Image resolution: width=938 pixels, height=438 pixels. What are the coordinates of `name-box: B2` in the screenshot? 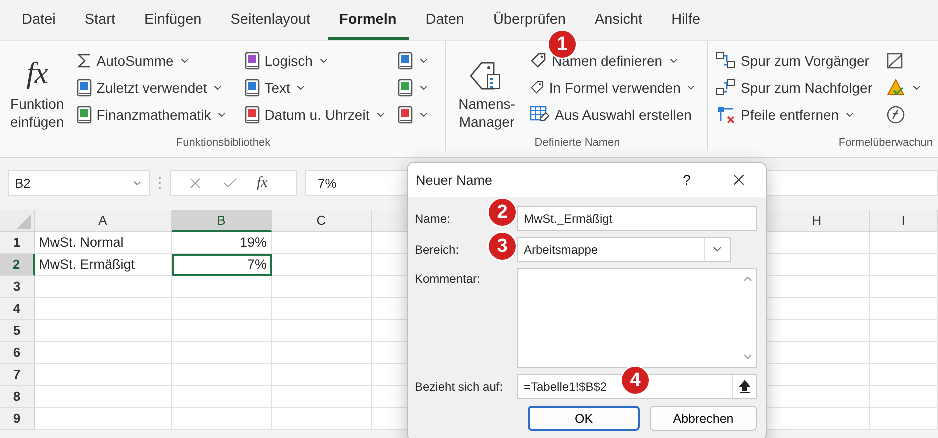 It's located at (79, 183).